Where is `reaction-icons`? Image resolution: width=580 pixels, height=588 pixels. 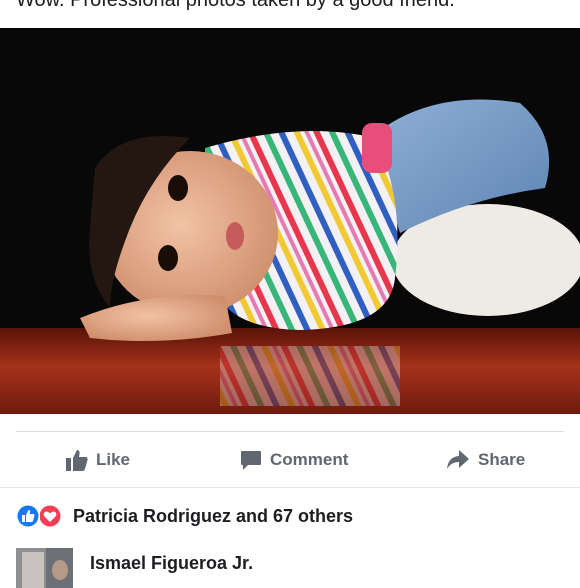
reaction-icons is located at coordinates (40, 516).